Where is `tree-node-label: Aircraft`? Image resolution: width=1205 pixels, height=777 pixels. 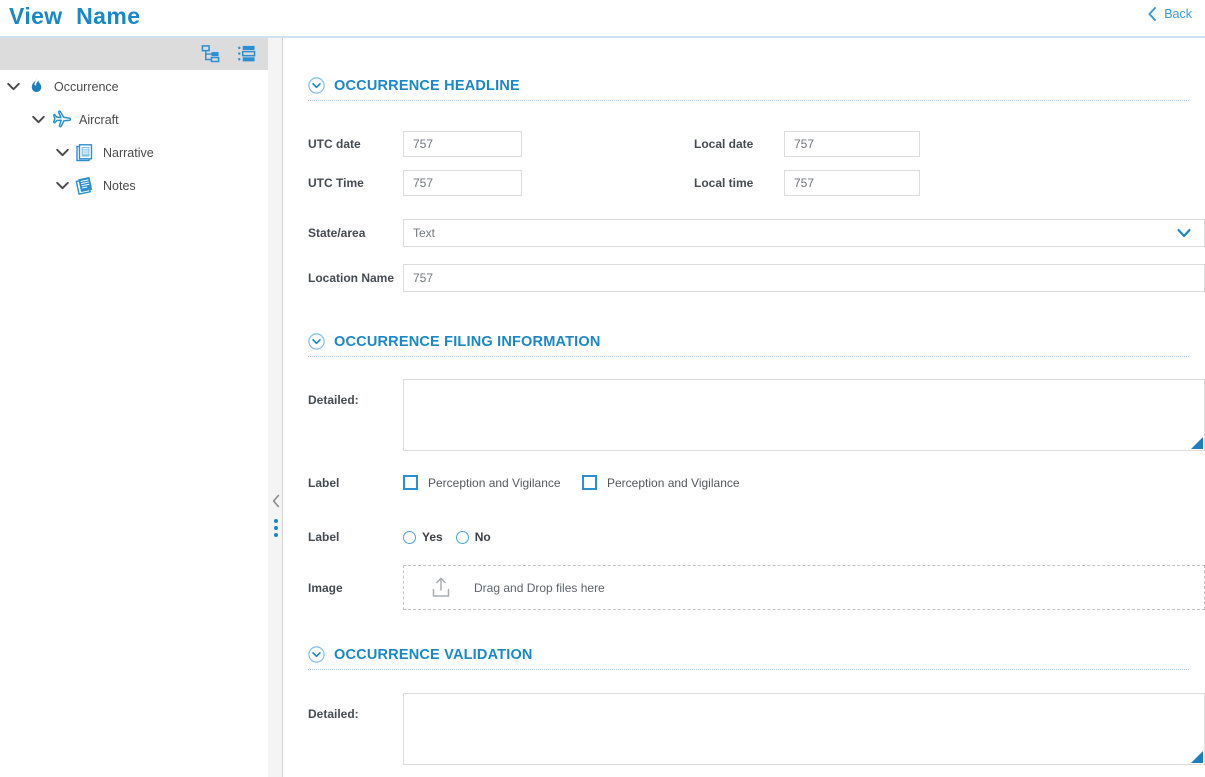
tree-node-label: Aircraft is located at coordinates (99, 119).